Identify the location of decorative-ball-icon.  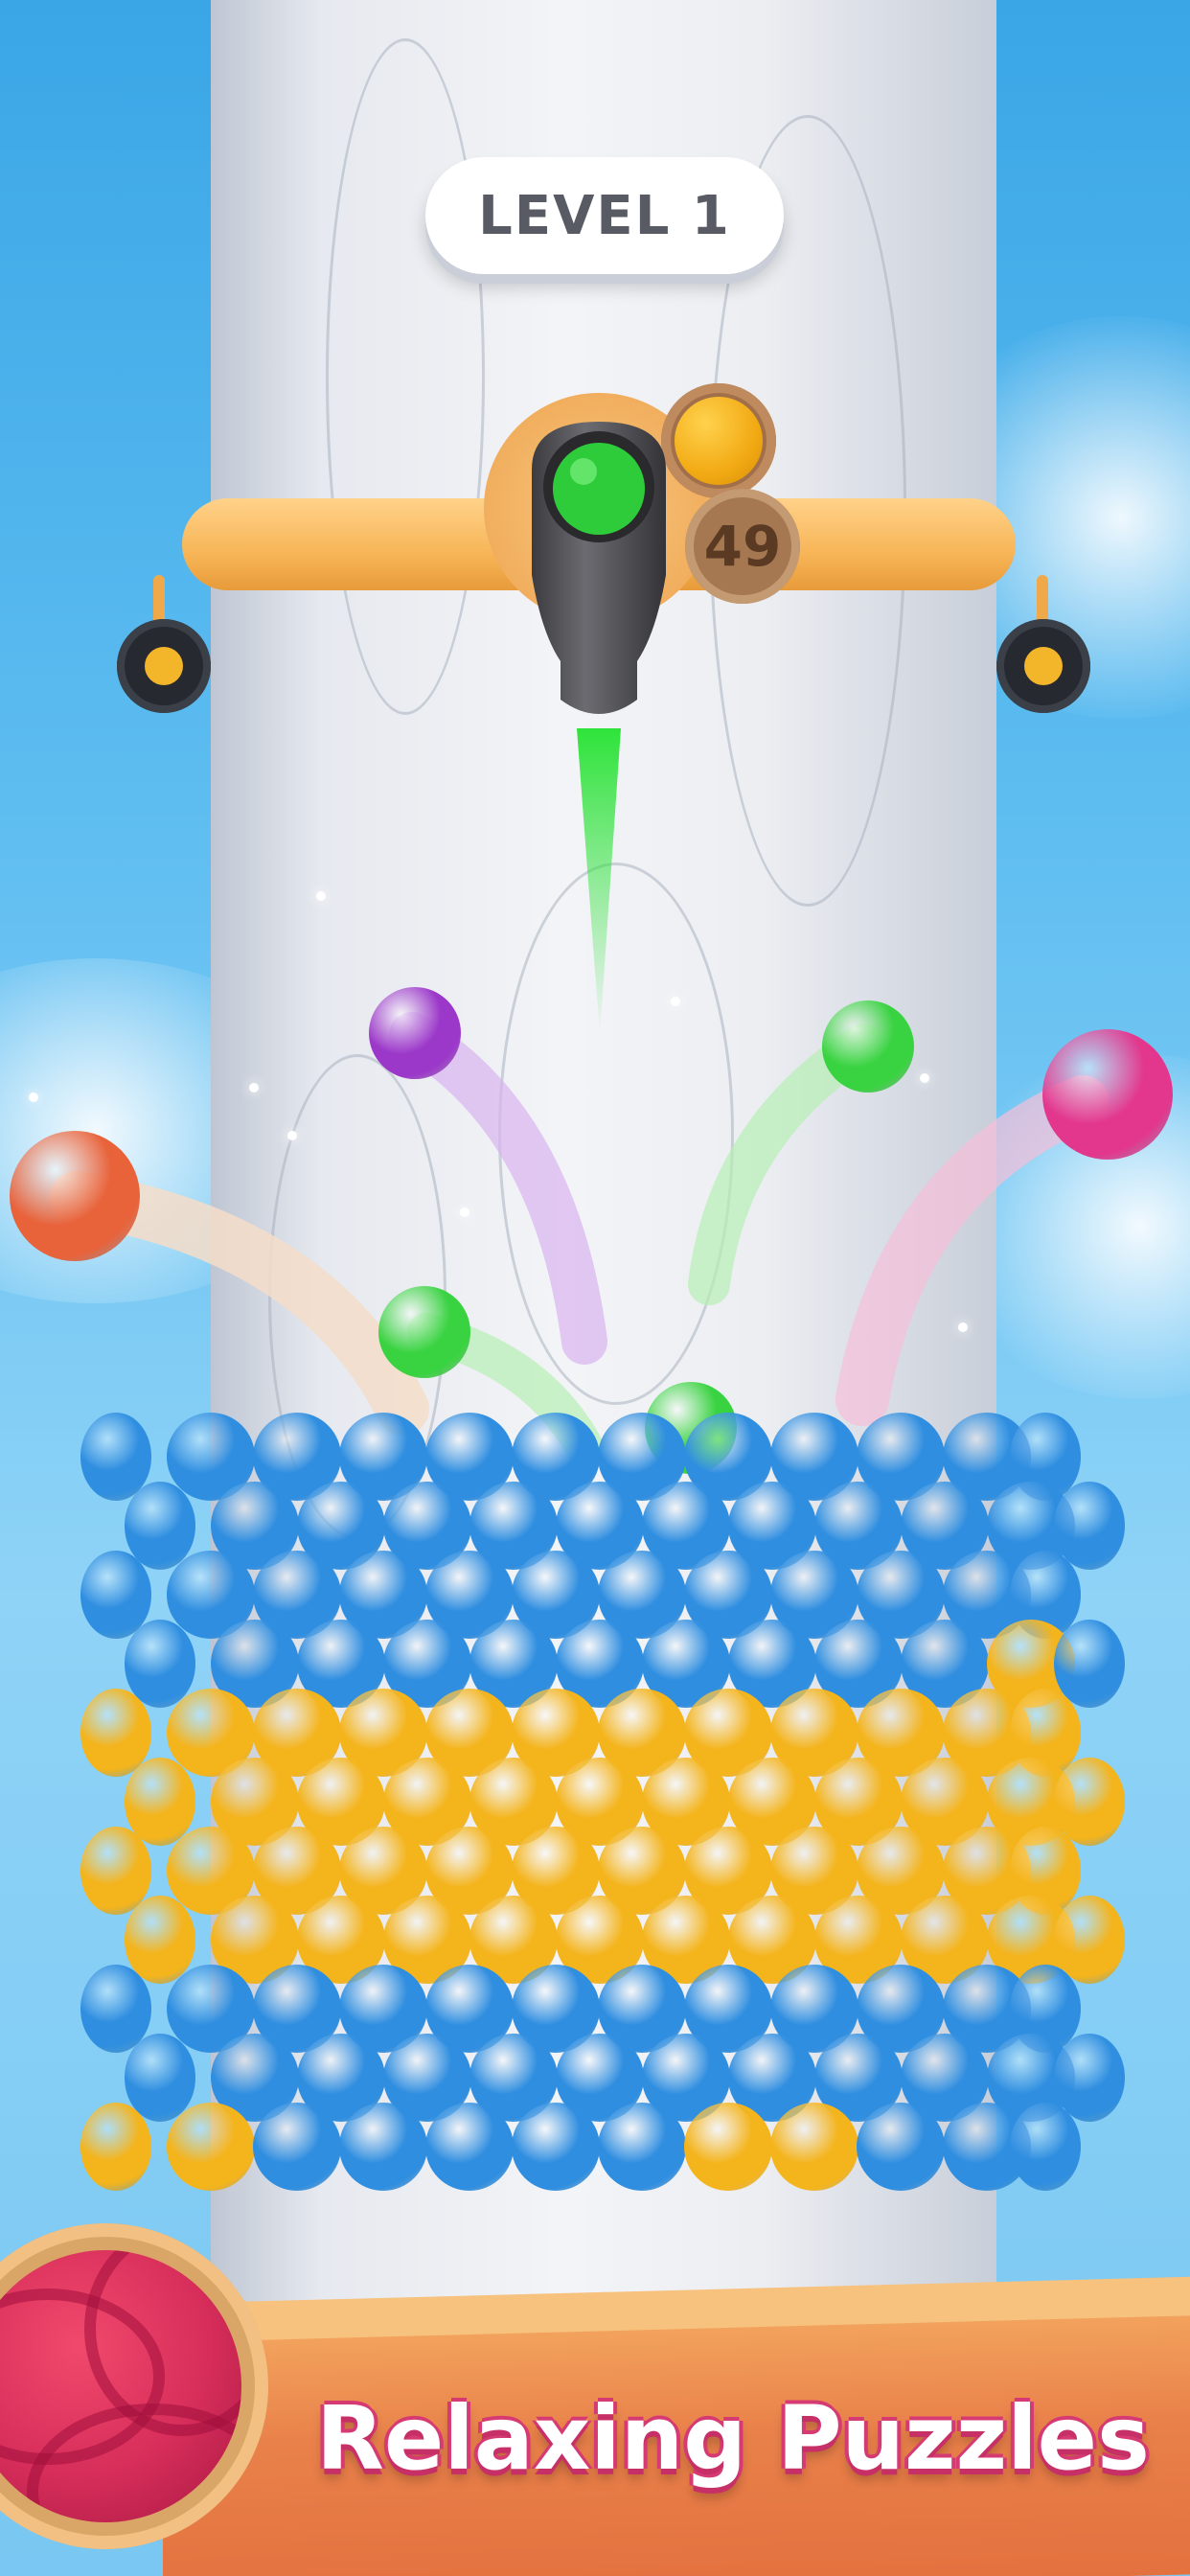
(134, 2386).